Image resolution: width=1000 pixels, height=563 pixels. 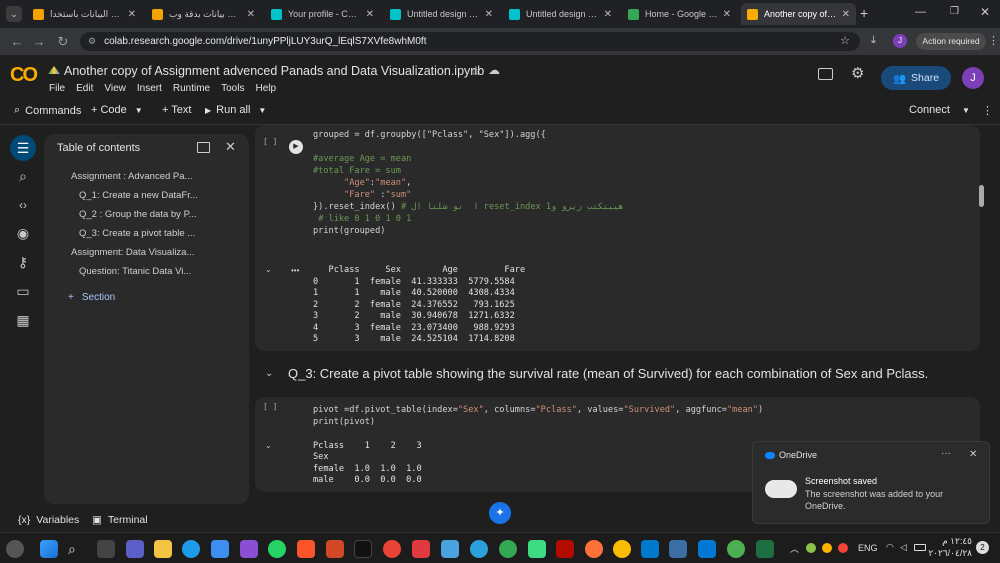 What do you see at coordinates (23, 291) in the screenshot?
I see `folder-icon: ▭` at bounding box center [23, 291].